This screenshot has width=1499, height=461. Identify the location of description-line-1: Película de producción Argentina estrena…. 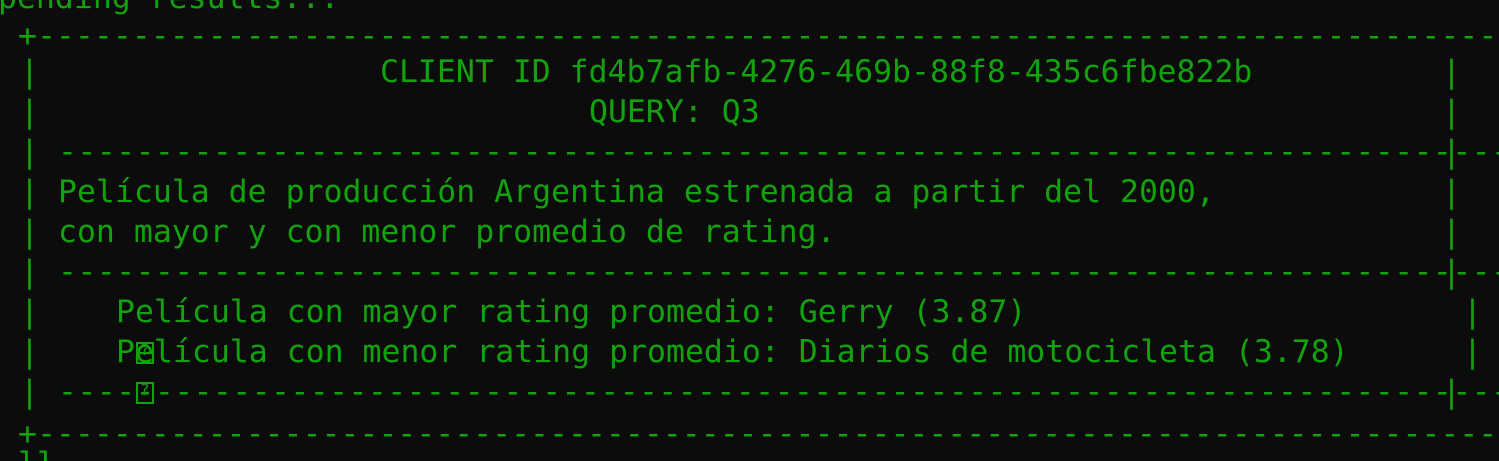
(636, 192).